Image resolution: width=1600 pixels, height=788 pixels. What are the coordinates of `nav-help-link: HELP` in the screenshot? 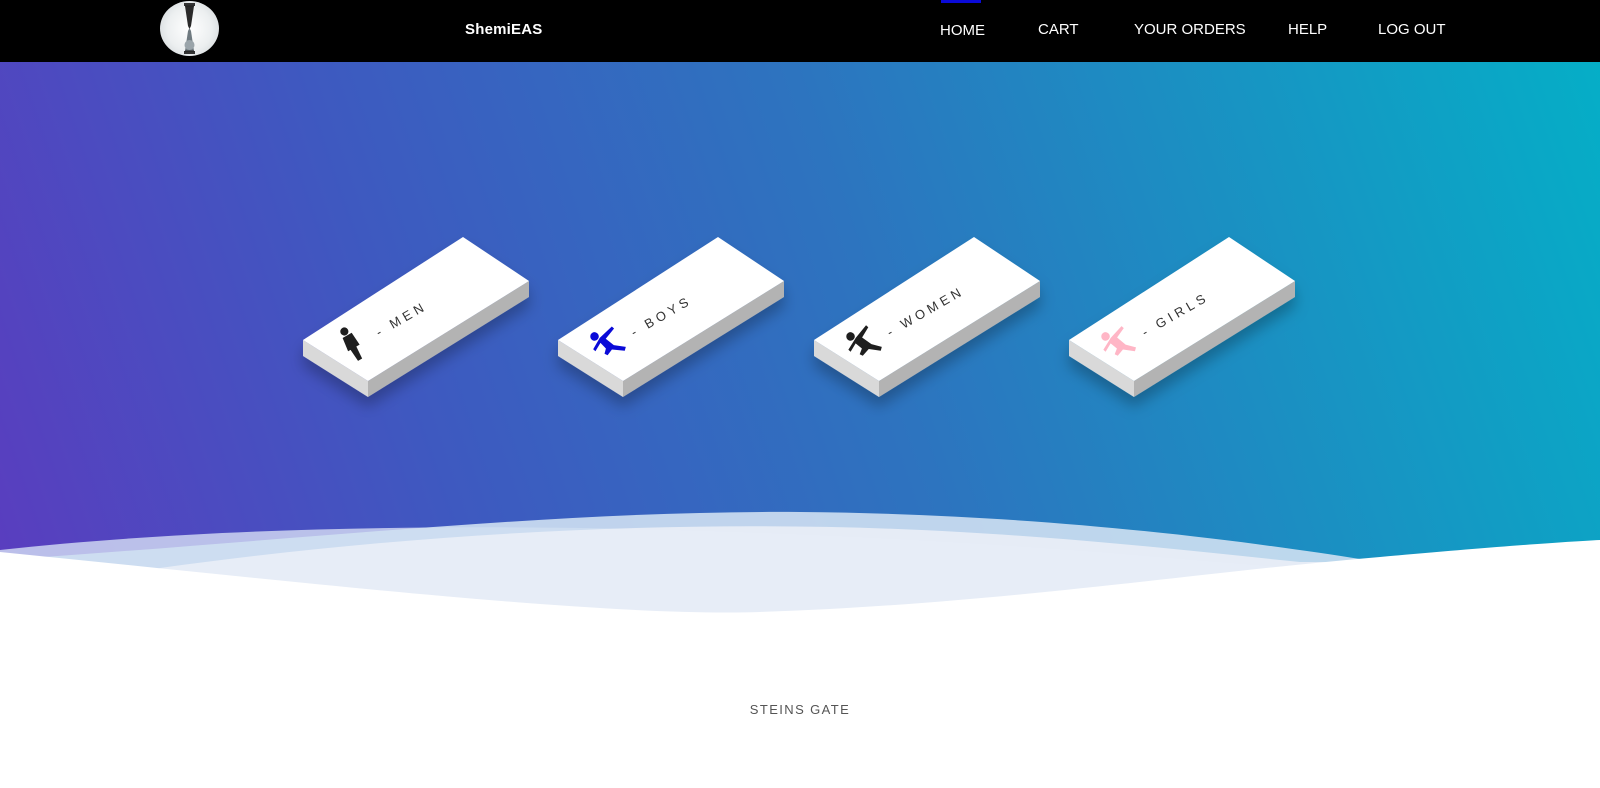 It's located at (1307, 29).